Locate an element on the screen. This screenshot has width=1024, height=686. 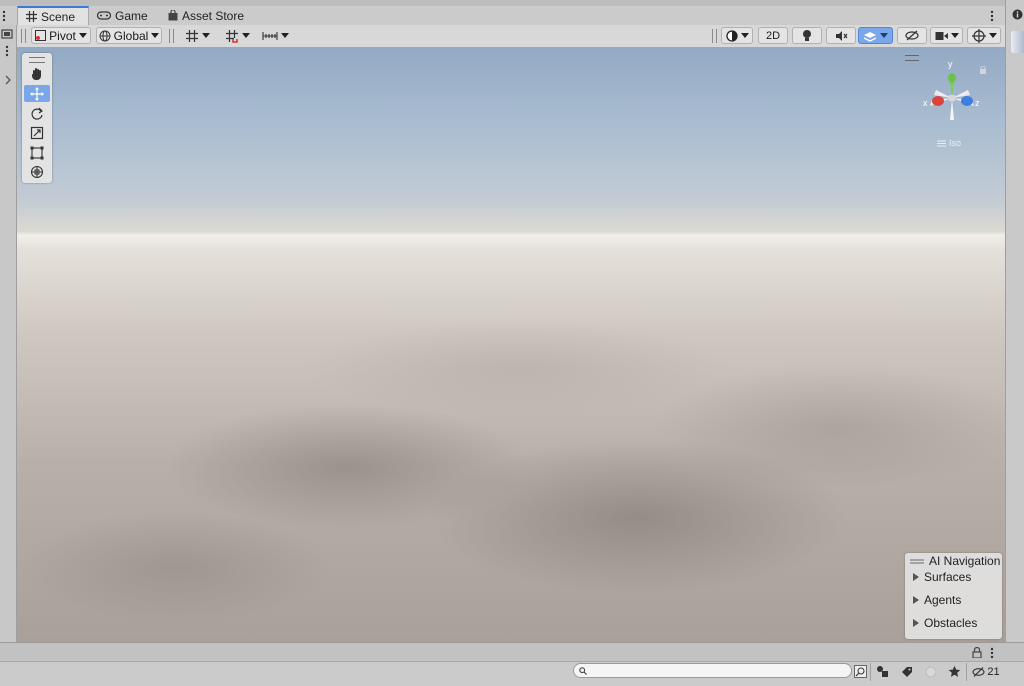
lighting-toggle-button is located at coordinates (807, 35).